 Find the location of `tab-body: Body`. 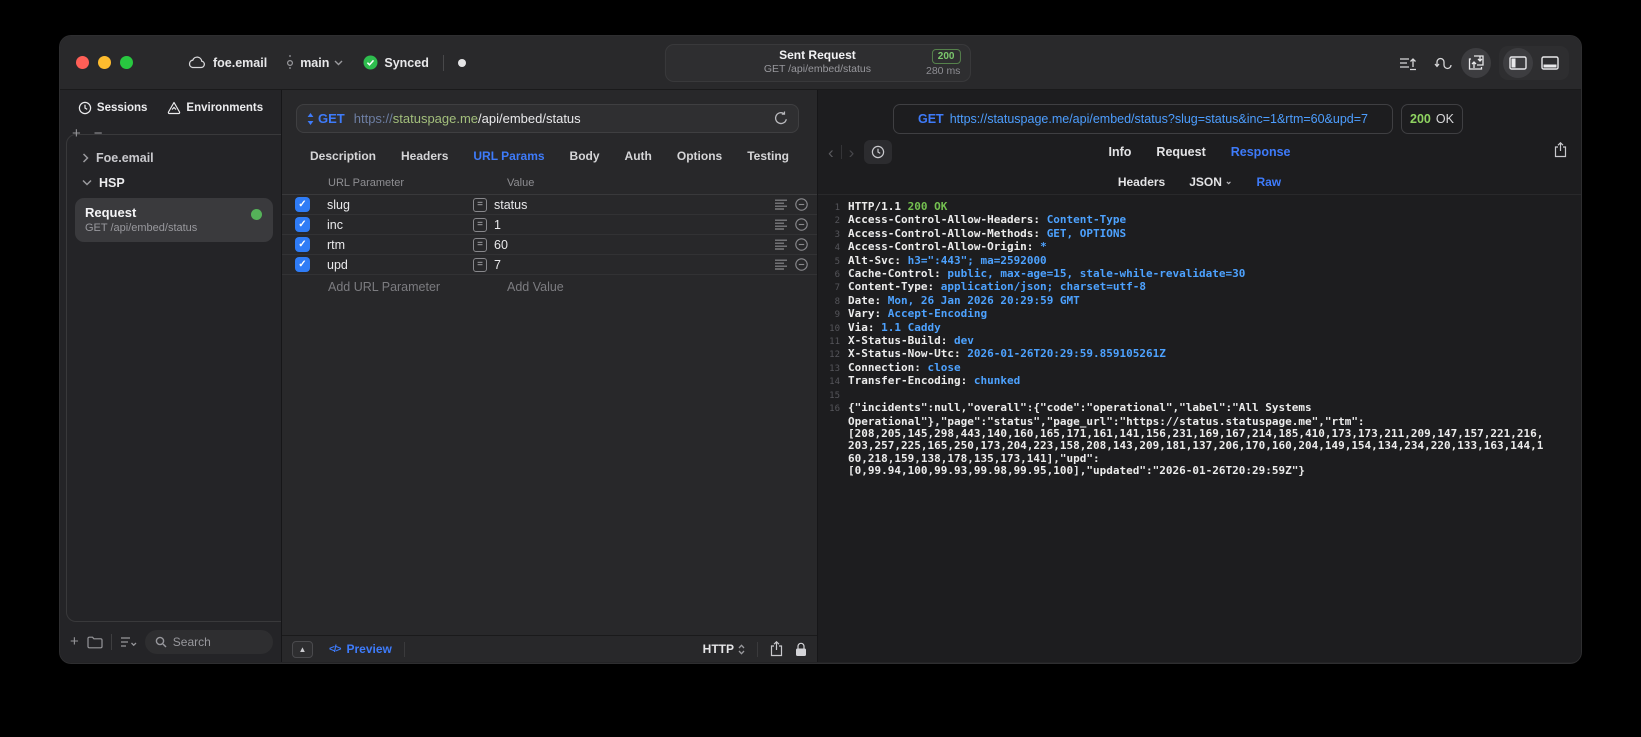

tab-body: Body is located at coordinates (585, 156).